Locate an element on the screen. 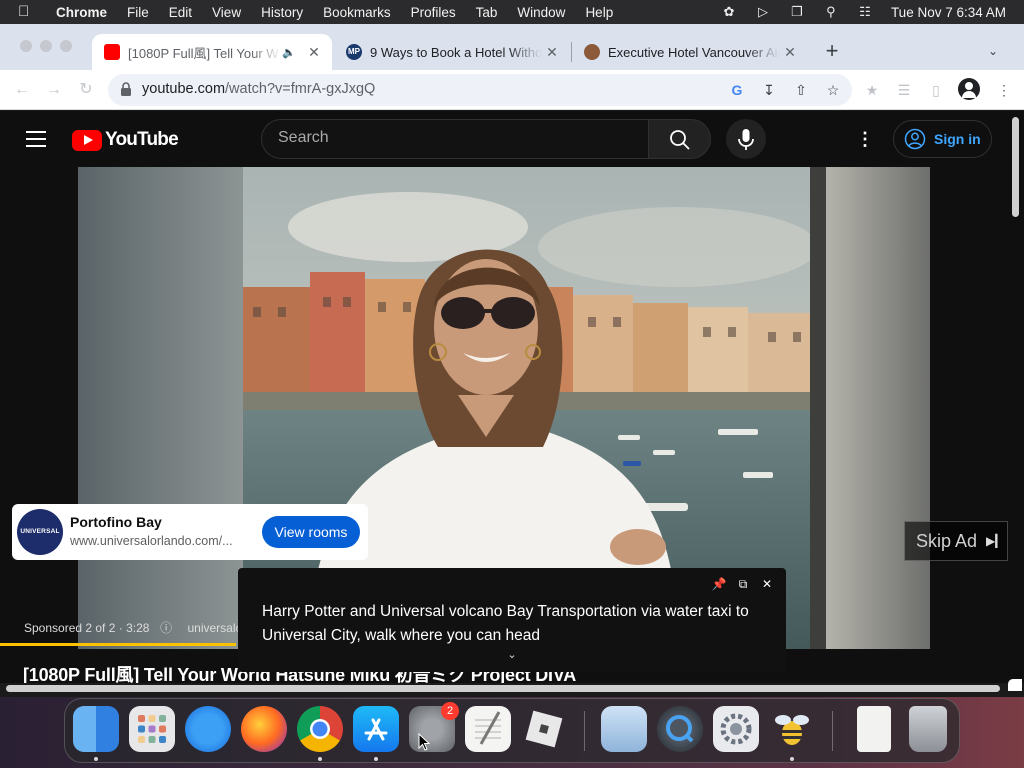 This screenshot has height=768, width=1024. advertiser-name: Portofino Bay is located at coordinates (116, 522).